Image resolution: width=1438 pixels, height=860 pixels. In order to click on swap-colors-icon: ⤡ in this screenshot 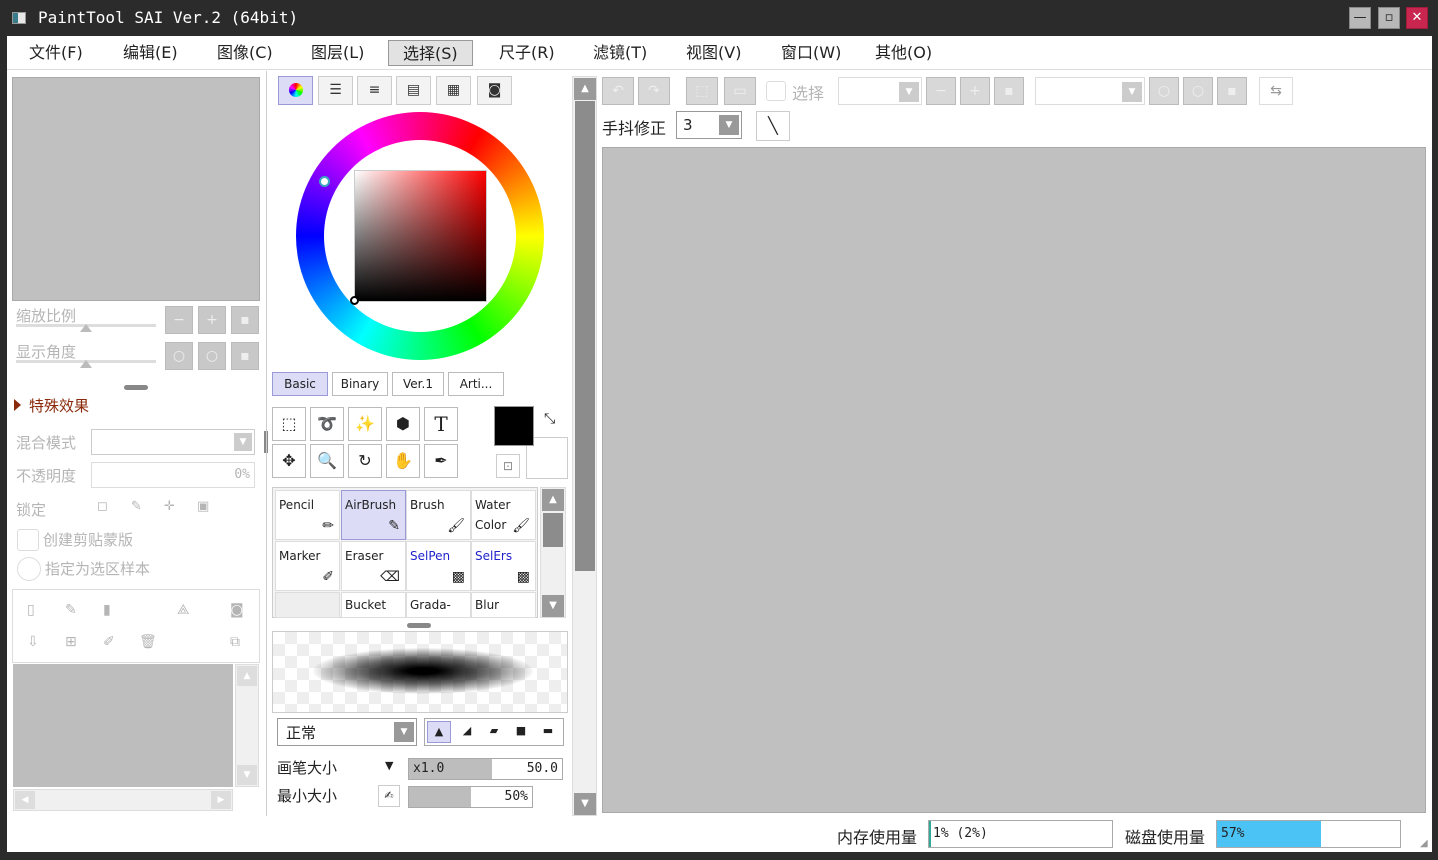, I will do `click(549, 419)`.